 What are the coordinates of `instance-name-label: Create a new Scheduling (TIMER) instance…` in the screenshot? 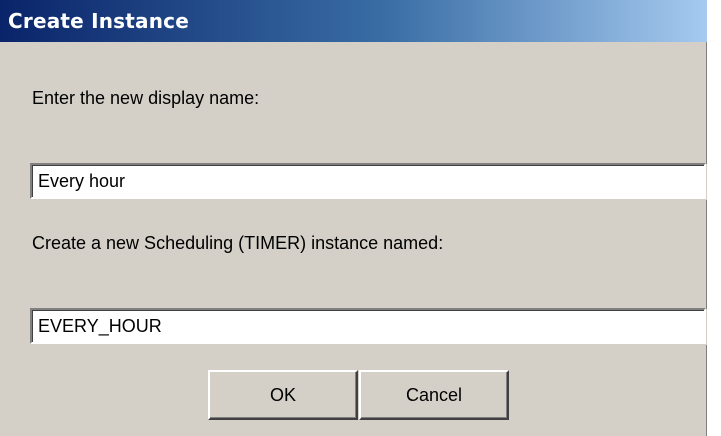 It's located at (238, 243).